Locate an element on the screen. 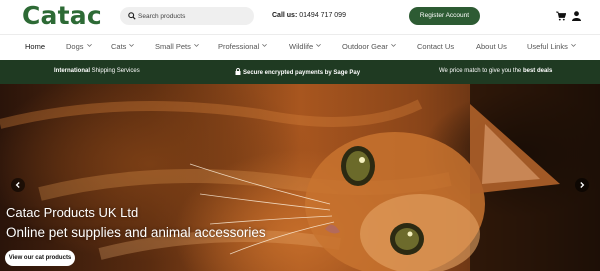  nav-item-label: Outdoor Gear is located at coordinates (365, 46).